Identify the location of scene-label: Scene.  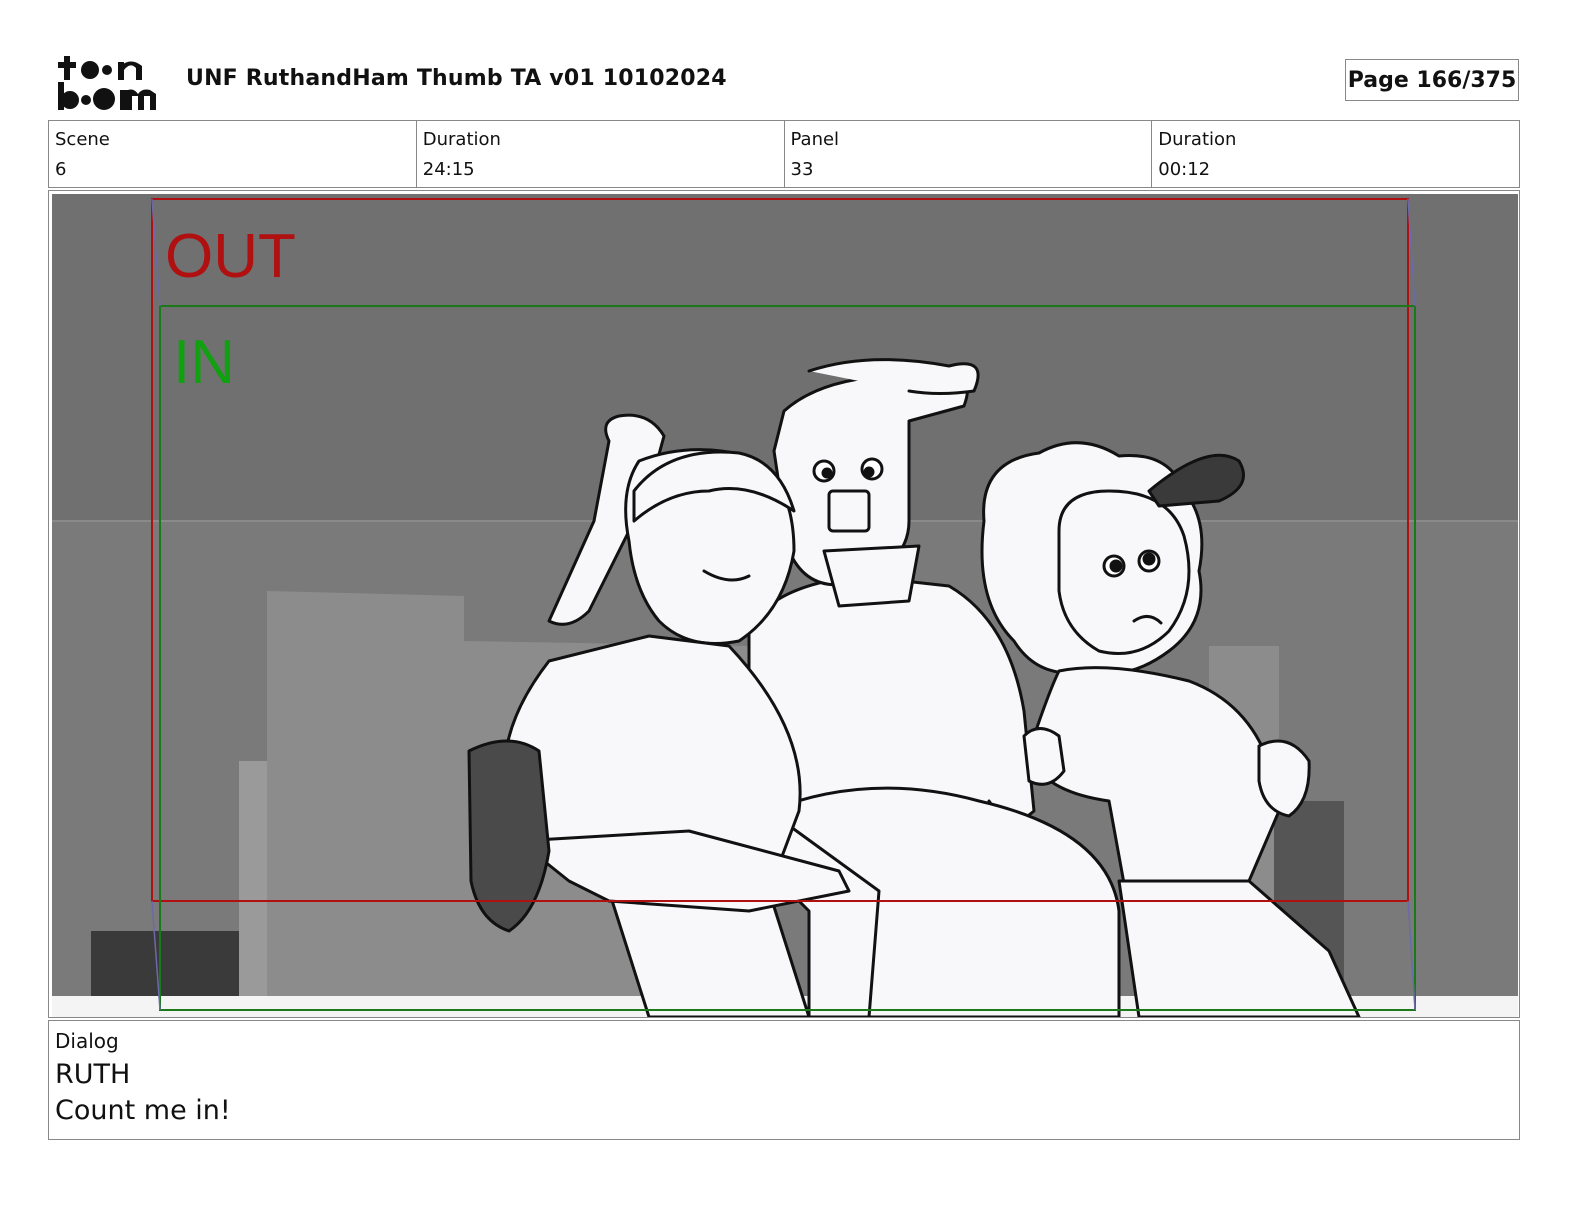
(82, 139).